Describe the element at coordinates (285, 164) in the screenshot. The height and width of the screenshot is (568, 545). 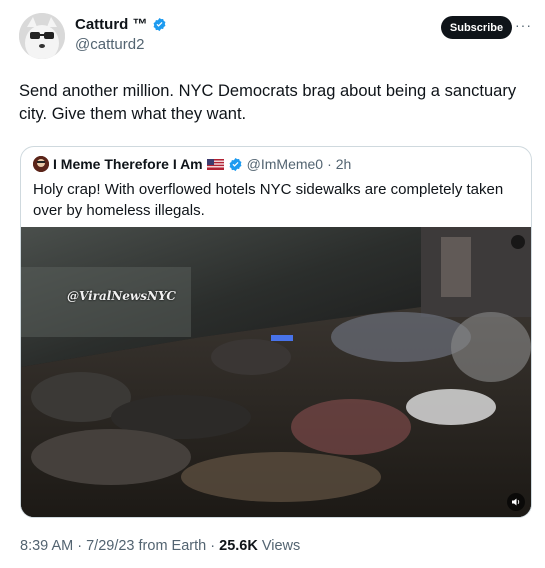
I see `quoted-author-handle: @ImMeme0` at that location.